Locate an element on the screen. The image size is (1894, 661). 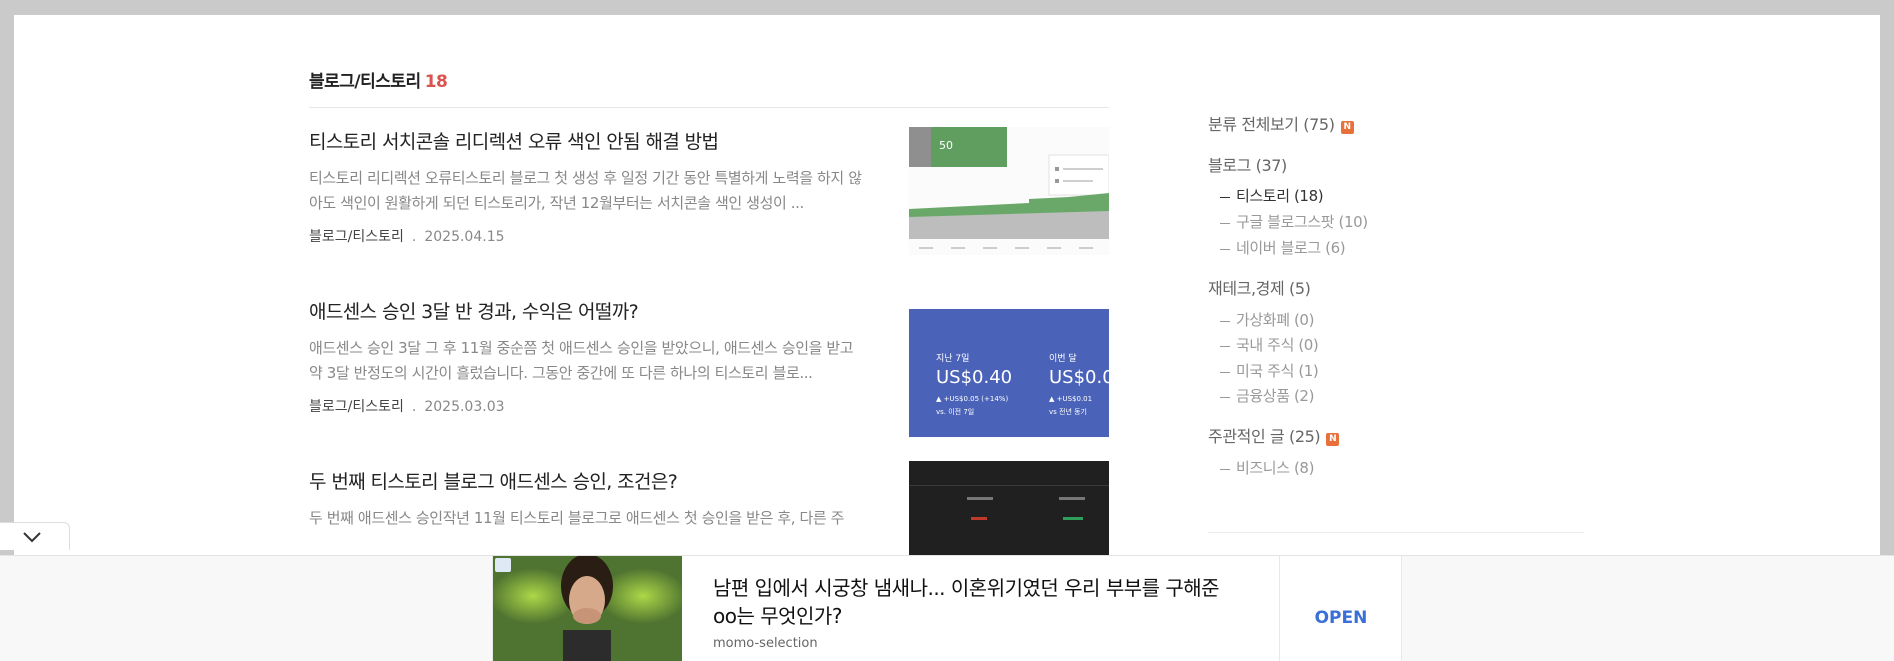
post-date: 2025.03.03 is located at coordinates (464, 407).